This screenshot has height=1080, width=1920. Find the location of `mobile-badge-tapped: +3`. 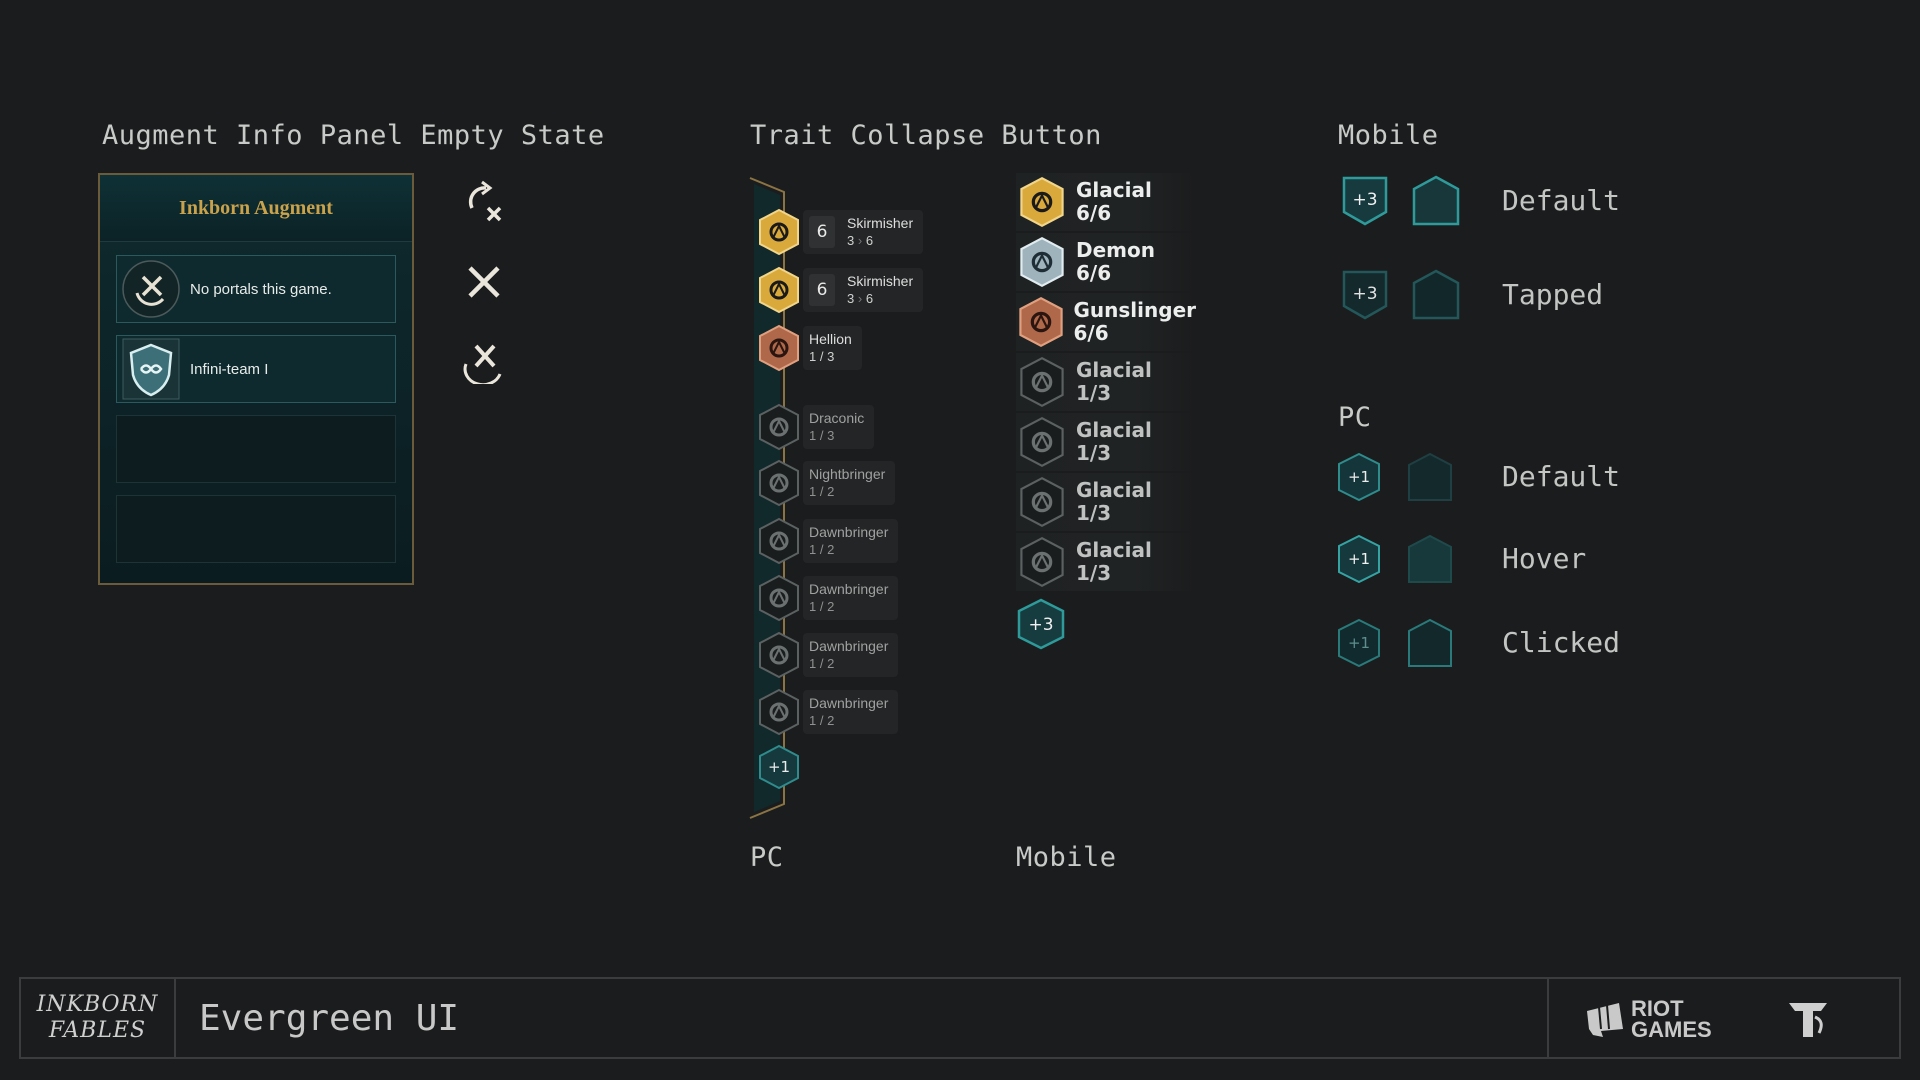

mobile-badge-tapped: +3 is located at coordinates (1365, 297).